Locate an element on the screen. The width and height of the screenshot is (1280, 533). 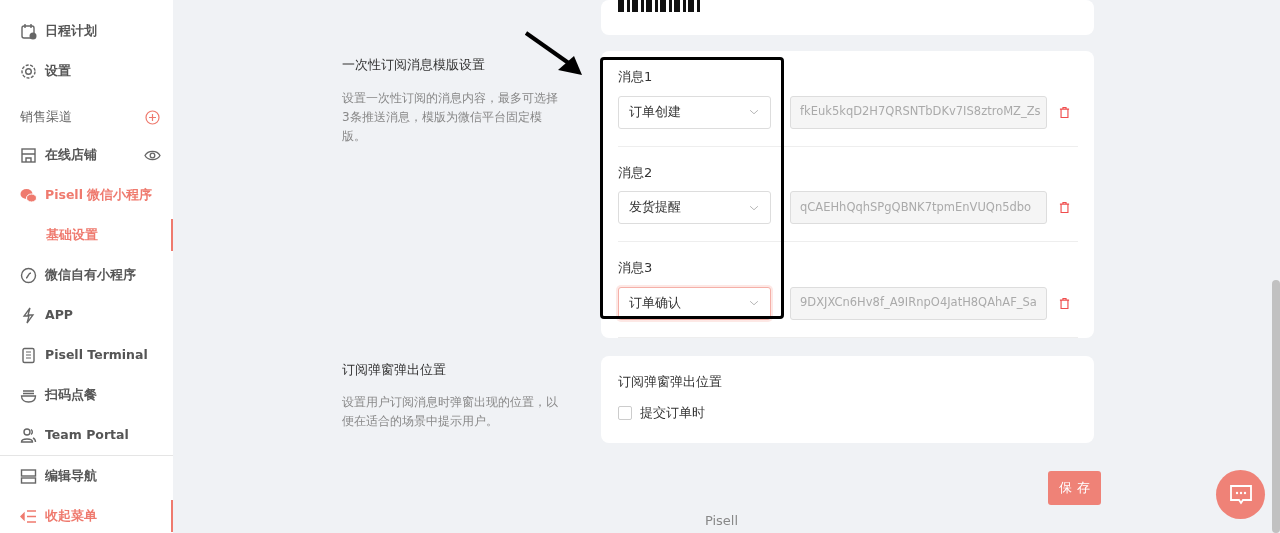
users-icon is located at coordinates (28, 435).